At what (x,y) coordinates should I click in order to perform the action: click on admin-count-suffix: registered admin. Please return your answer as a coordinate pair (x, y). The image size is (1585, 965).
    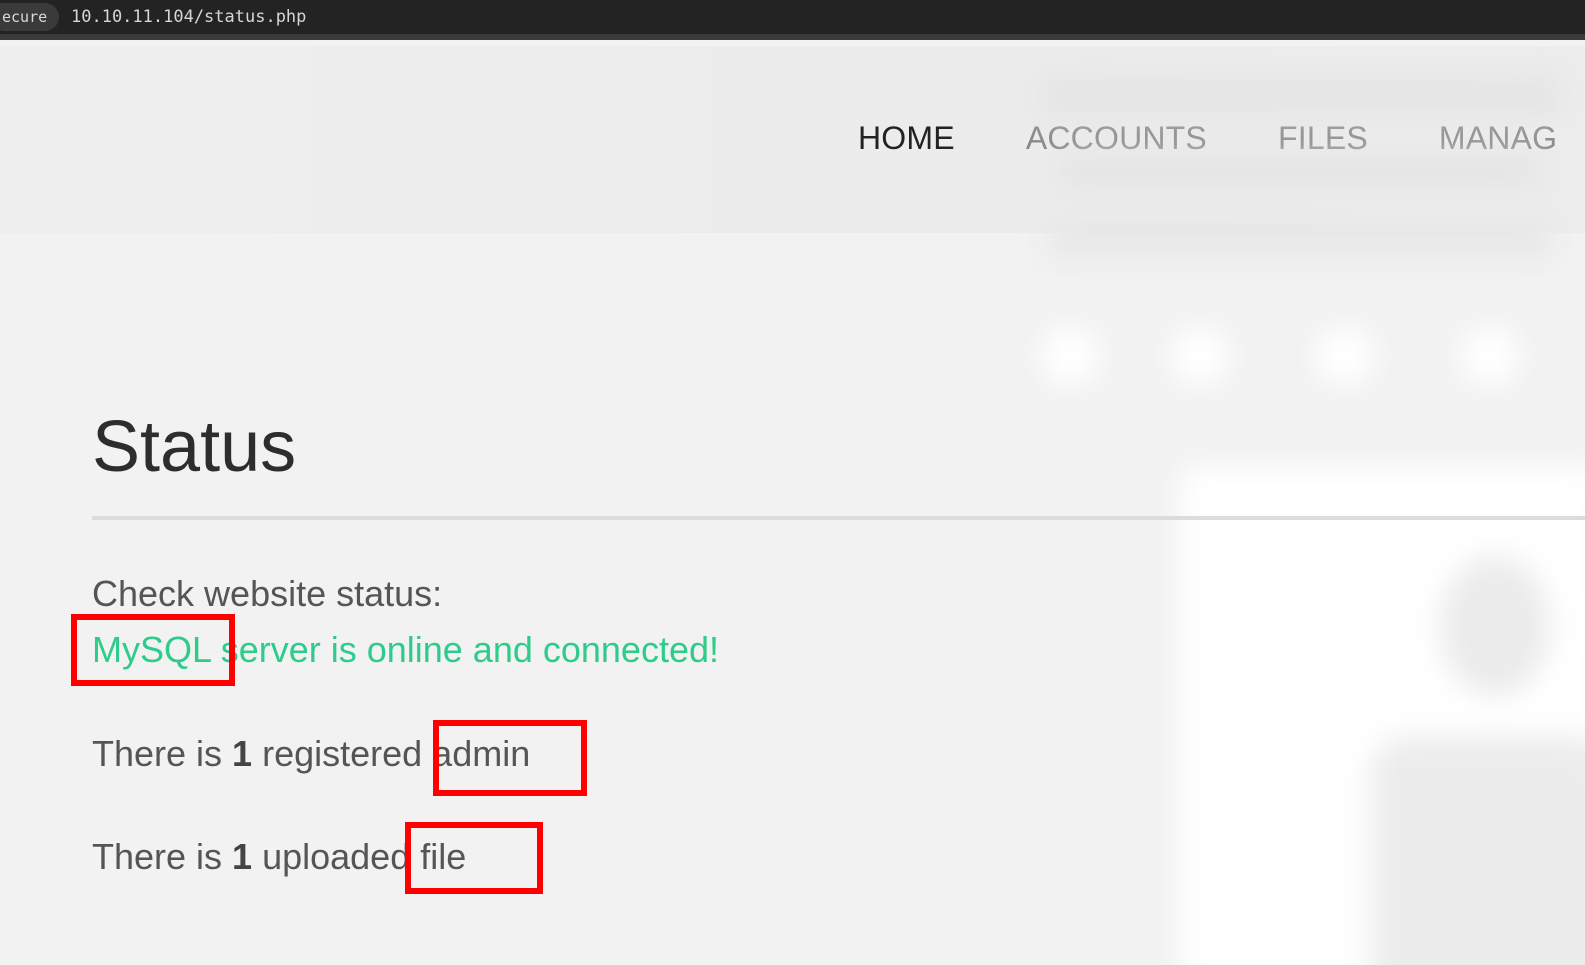
    Looking at the image, I should click on (391, 753).